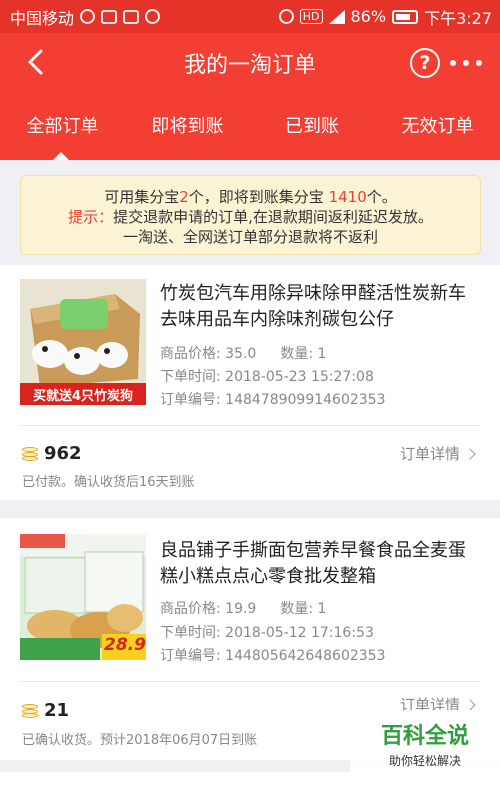 This screenshot has width=500, height=790. What do you see at coordinates (208, 609) in the screenshot?
I see `price-label: 商品价格: 19.9` at bounding box center [208, 609].